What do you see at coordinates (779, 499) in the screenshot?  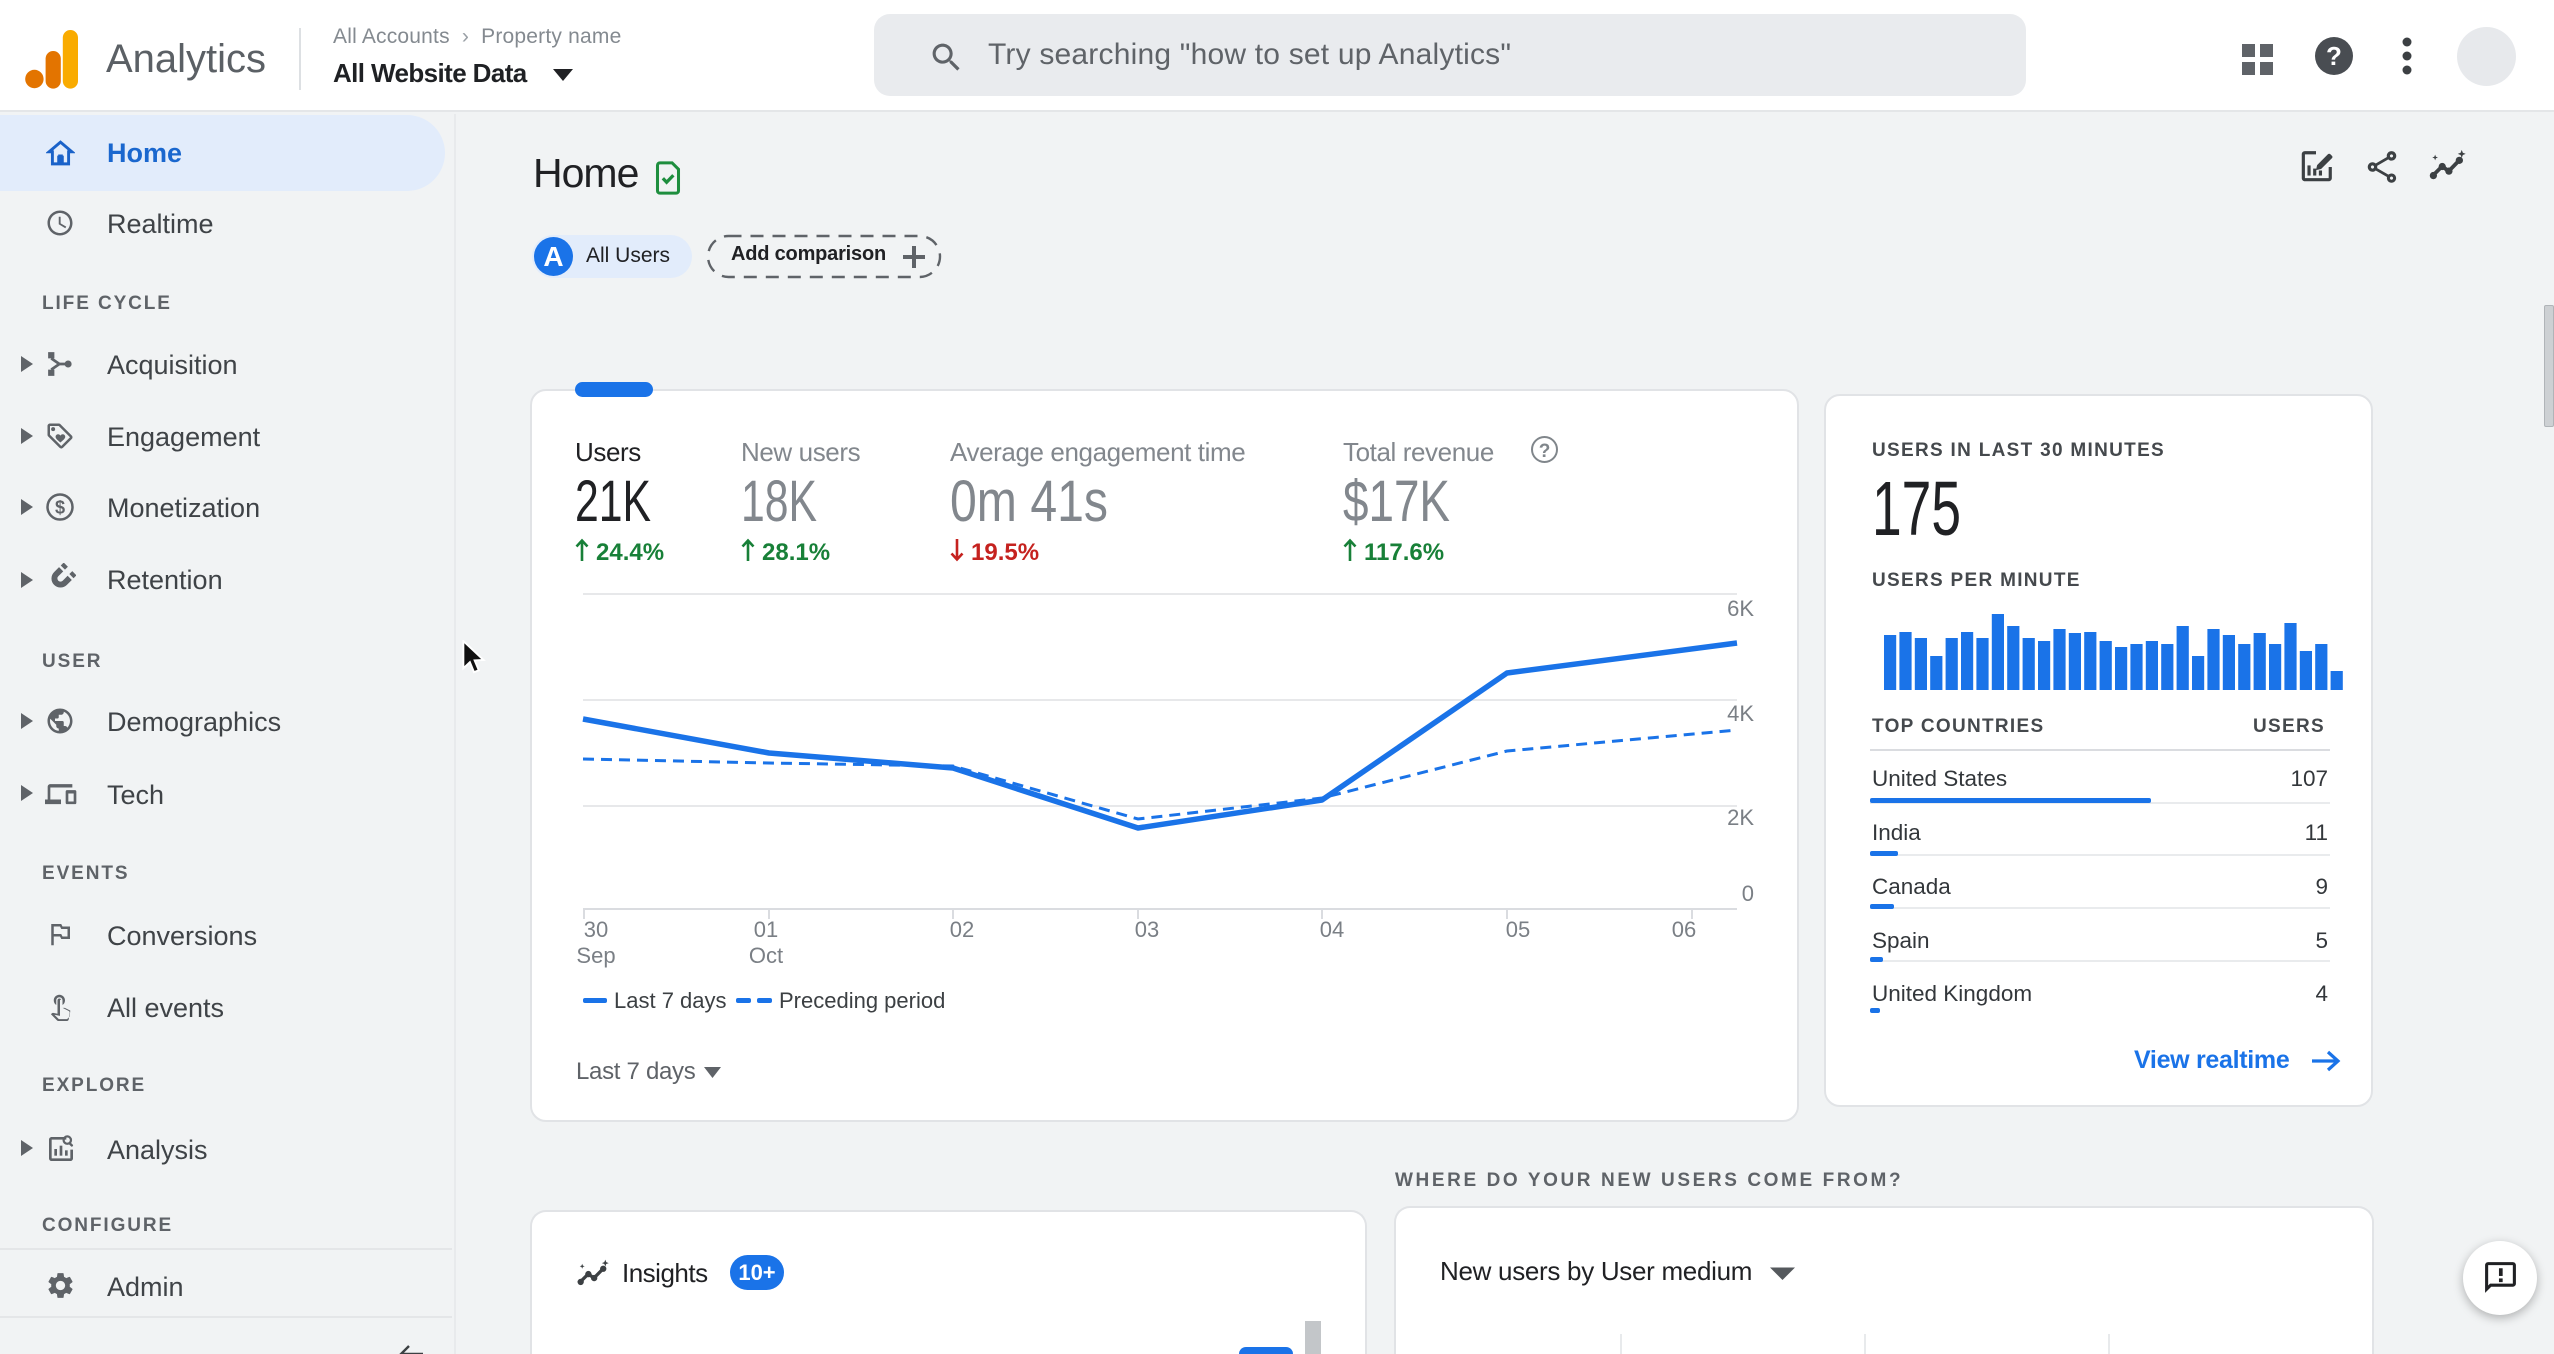 I see `svg-text: 18K` at bounding box center [779, 499].